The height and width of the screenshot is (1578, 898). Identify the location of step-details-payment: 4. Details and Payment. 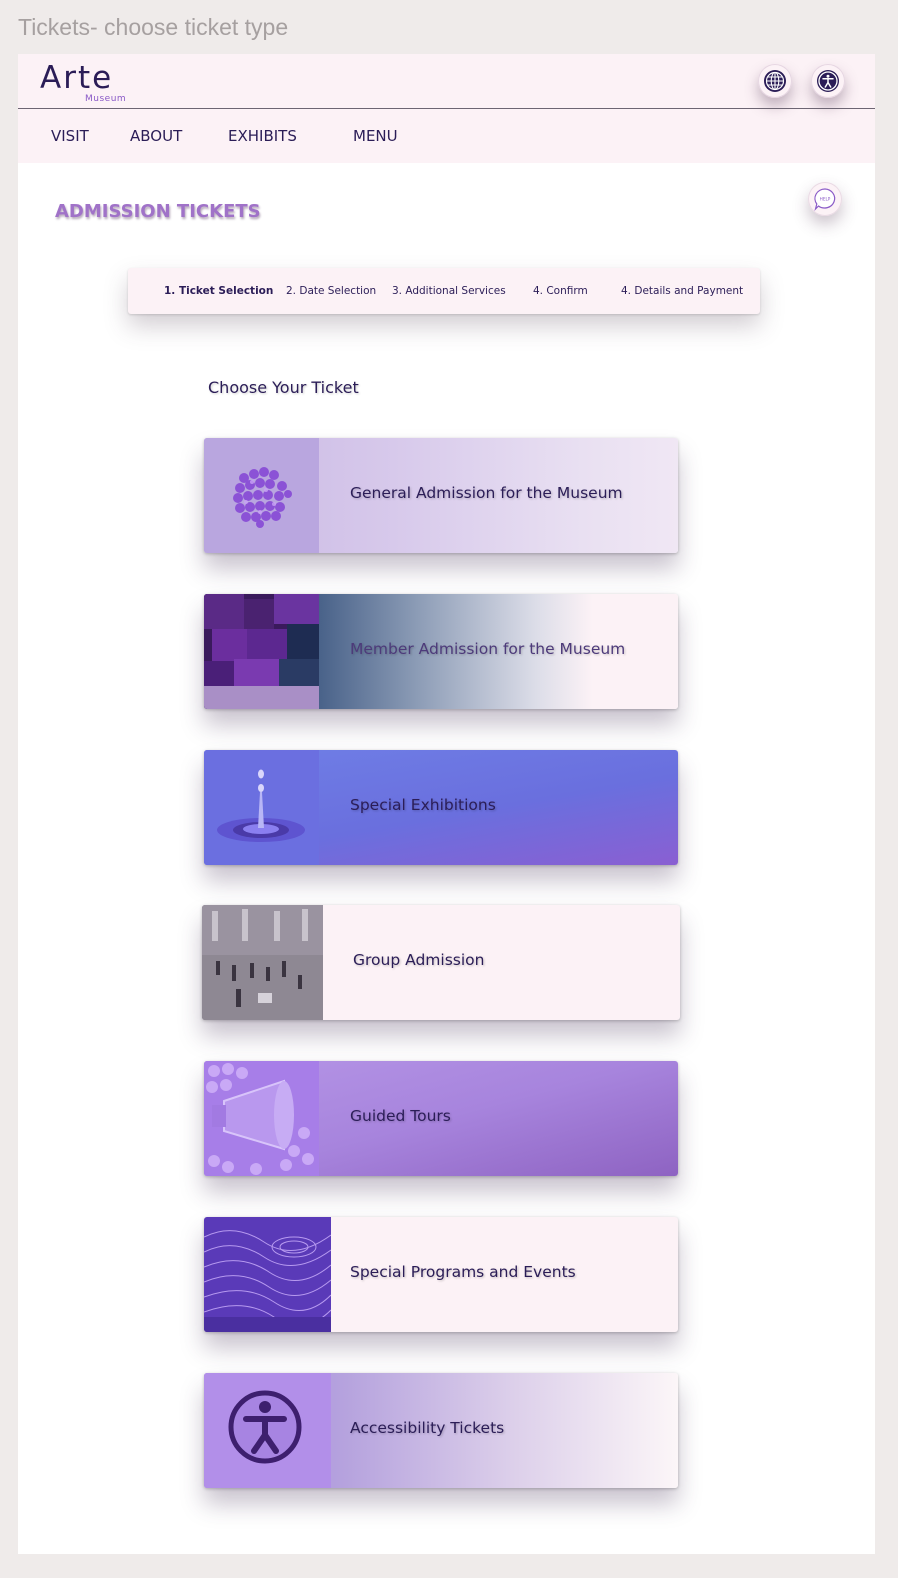
(682, 291).